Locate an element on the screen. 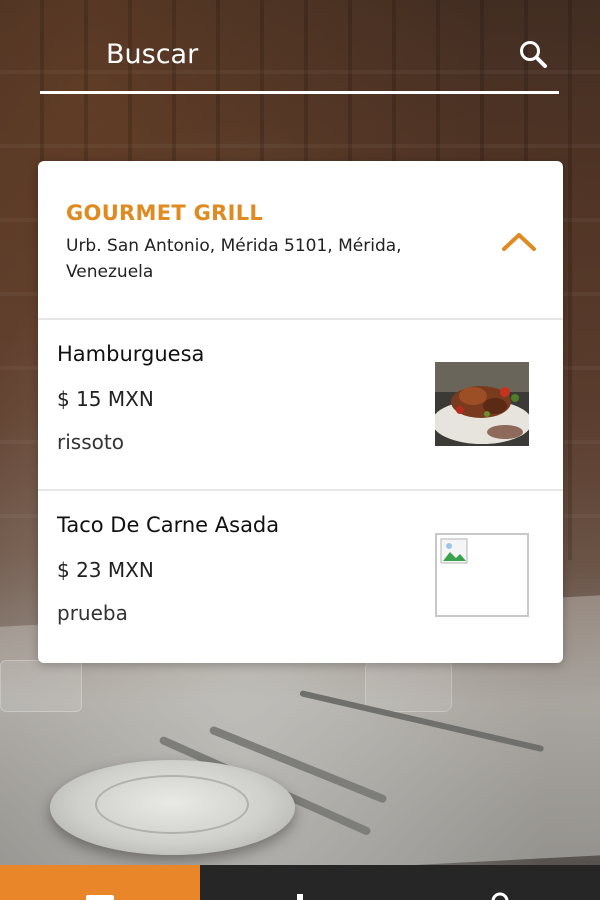  search-bar is located at coordinates (299, 57).